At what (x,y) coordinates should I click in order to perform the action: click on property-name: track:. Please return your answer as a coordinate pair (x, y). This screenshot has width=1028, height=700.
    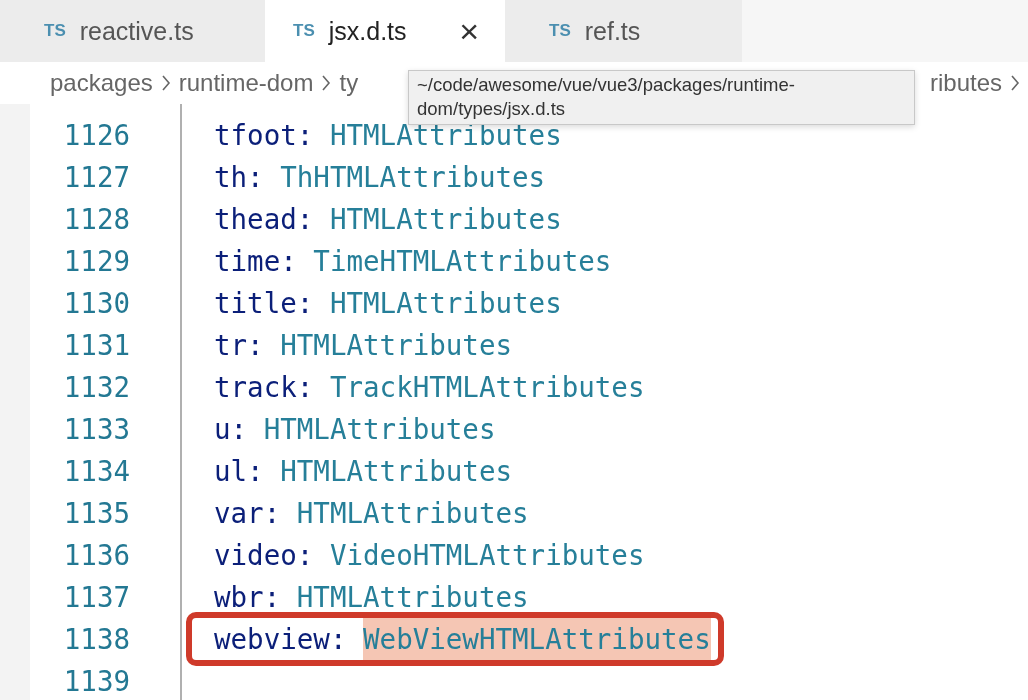
    Looking at the image, I should click on (264, 387).